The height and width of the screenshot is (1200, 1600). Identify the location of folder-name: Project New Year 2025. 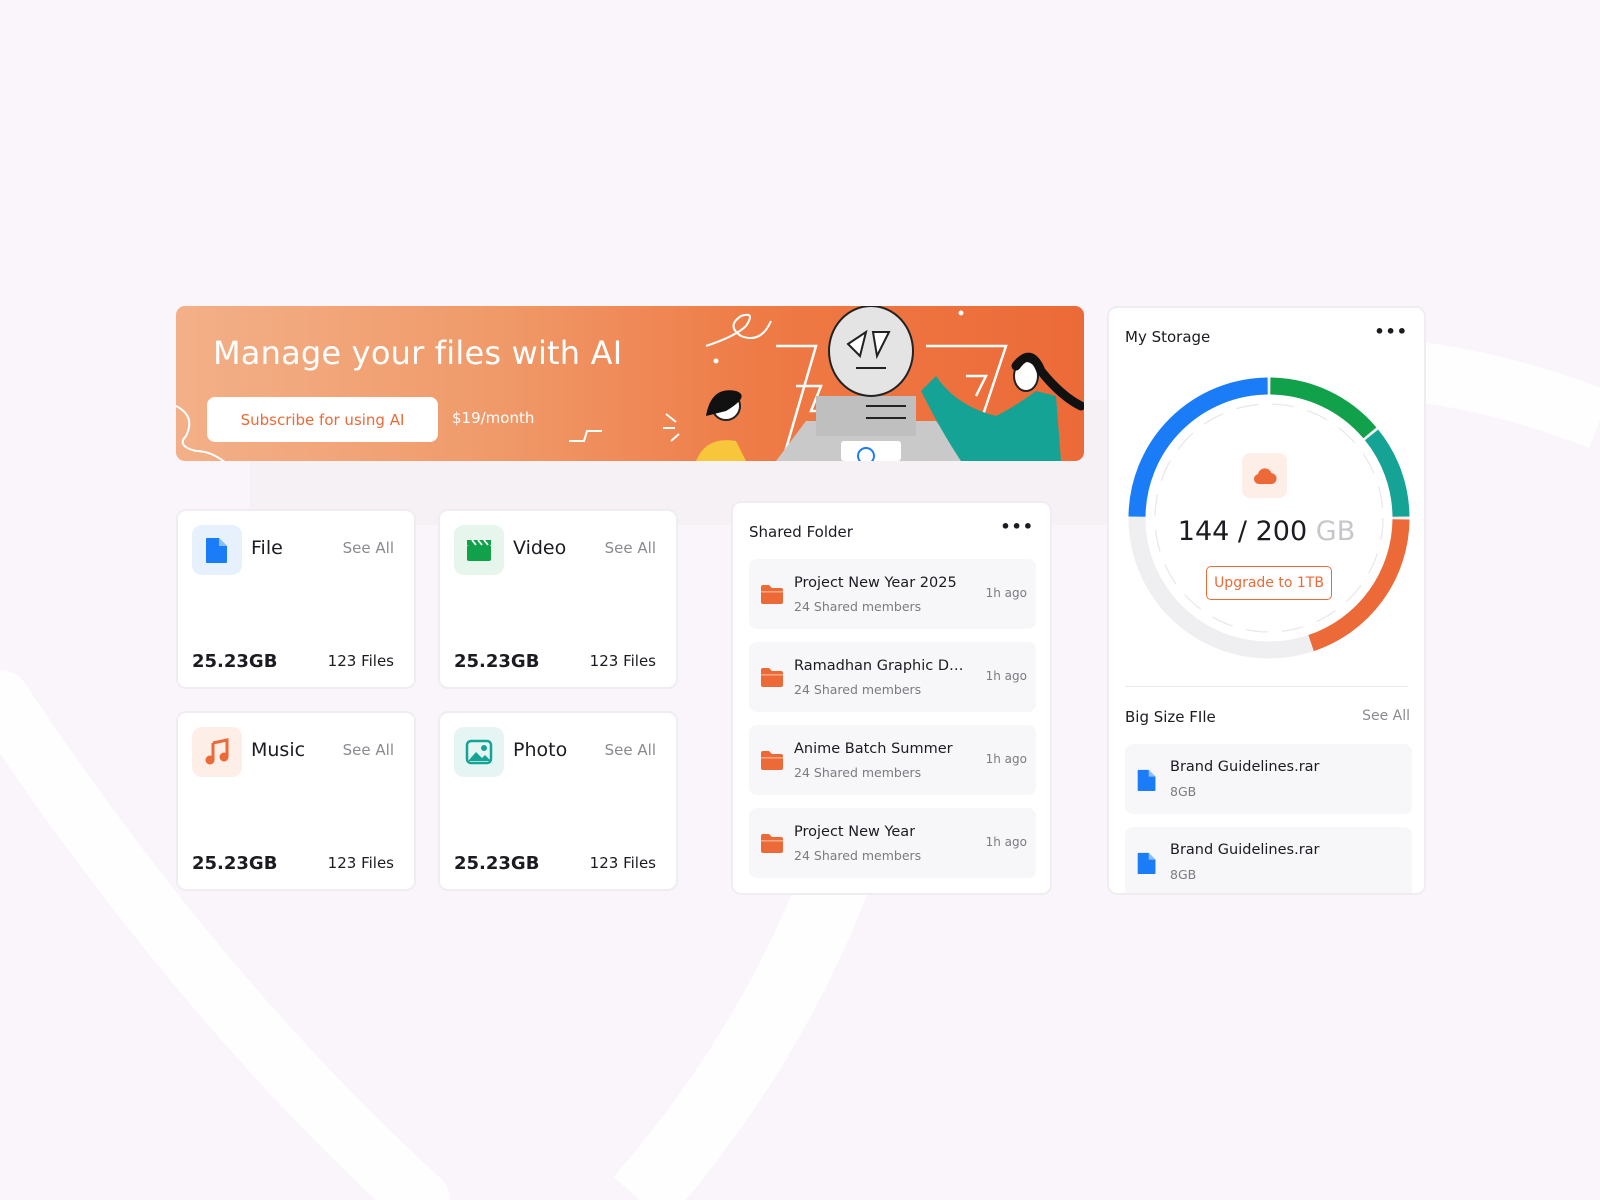
(875, 583).